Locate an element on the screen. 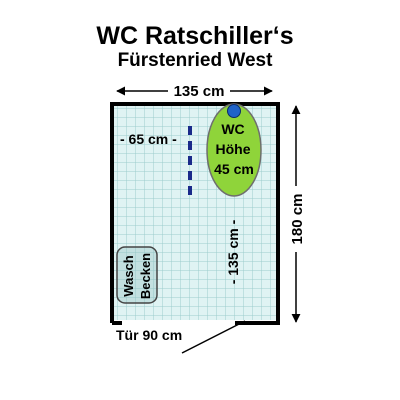 The width and height of the screenshot is (400, 400). sink-label-line1: Wasch is located at coordinates (128, 275).